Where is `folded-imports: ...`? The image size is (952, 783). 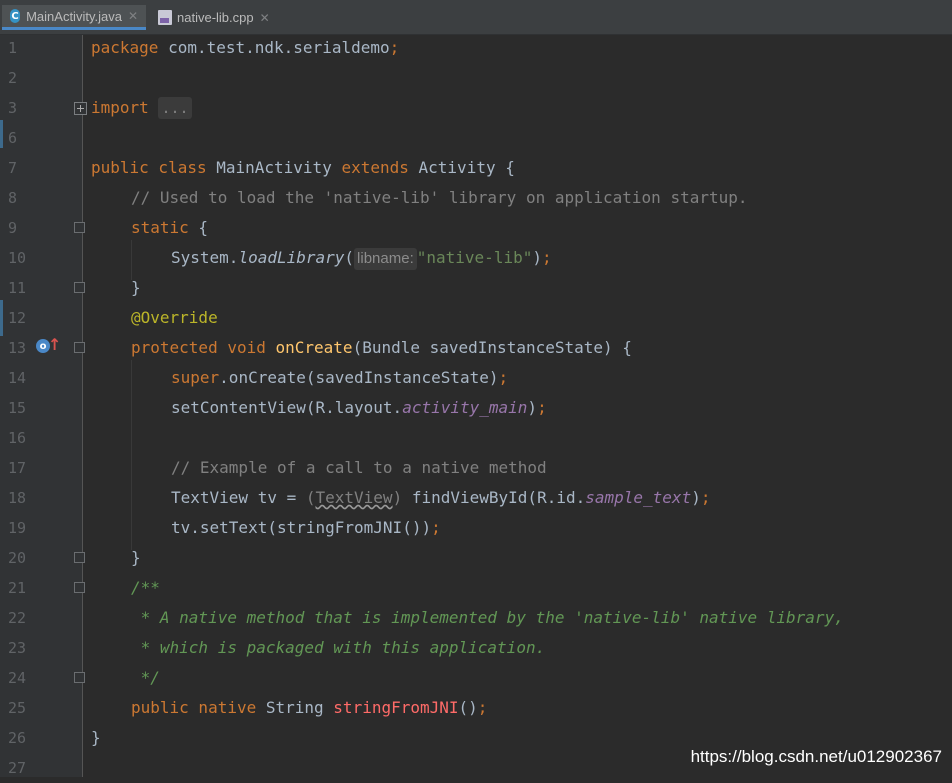
folded-imports: ... is located at coordinates (175, 108).